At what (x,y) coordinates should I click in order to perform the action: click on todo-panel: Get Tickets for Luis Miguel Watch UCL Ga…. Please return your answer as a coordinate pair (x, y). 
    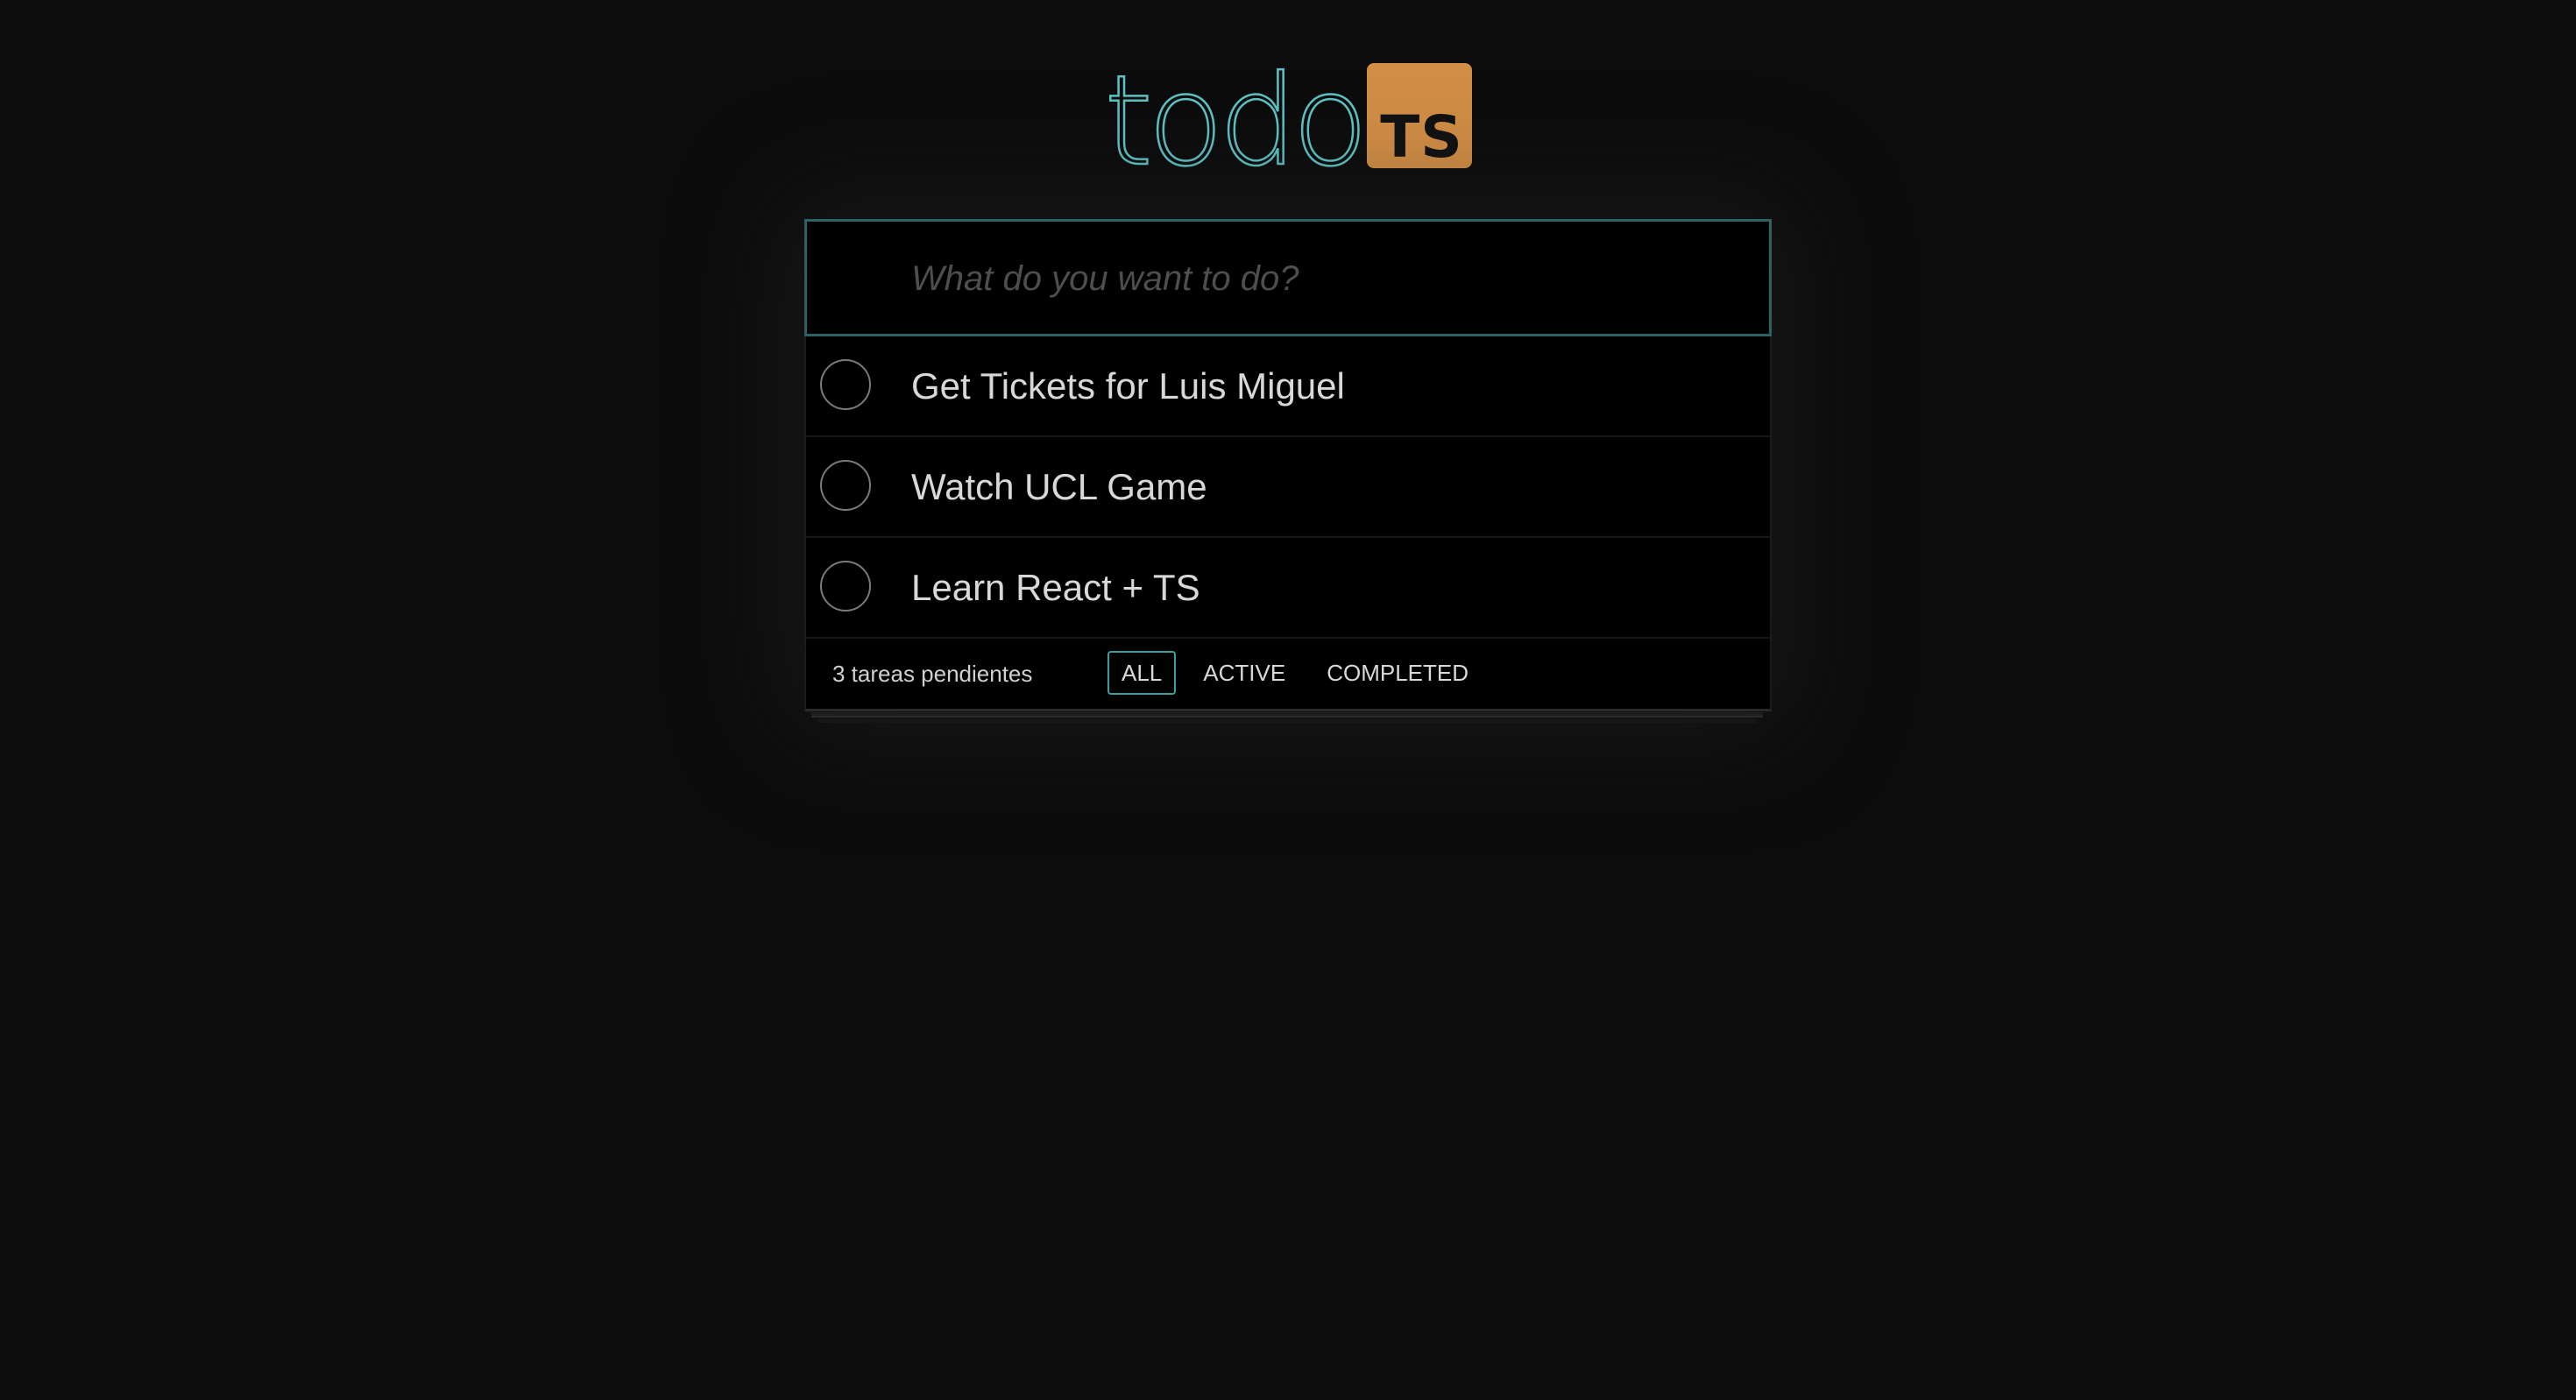
    Looking at the image, I should click on (1288, 465).